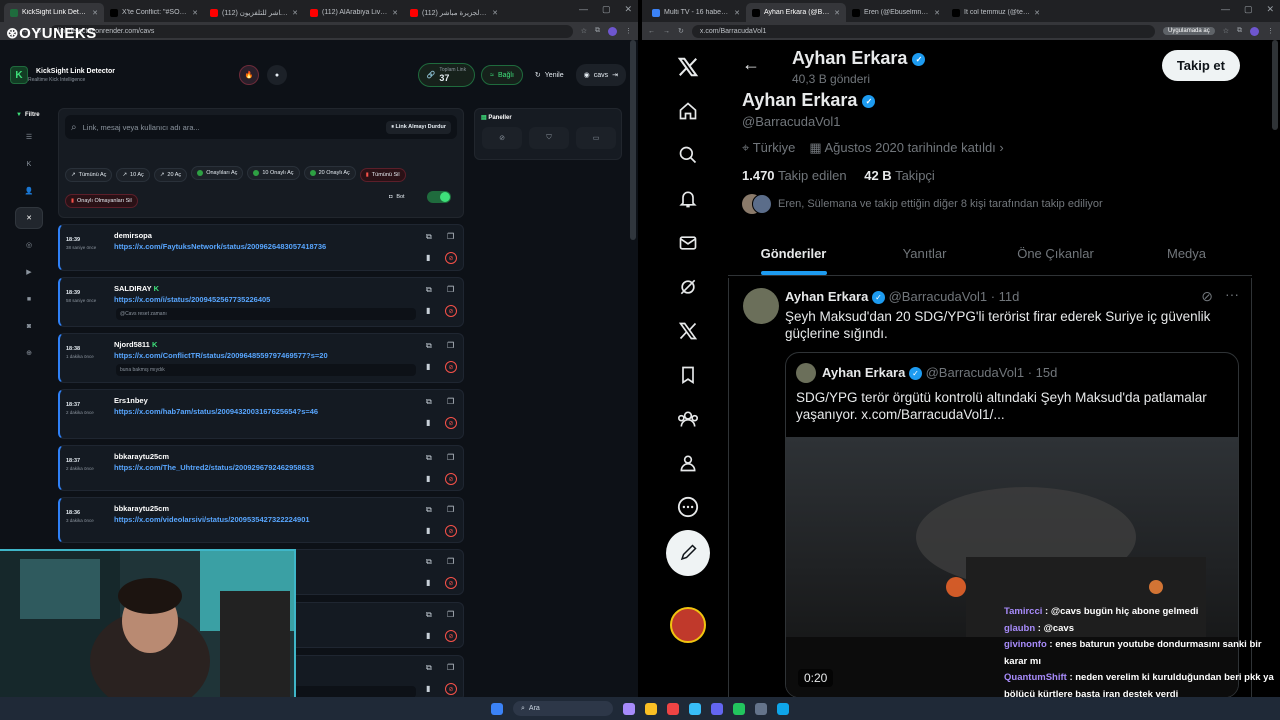 The width and height of the screenshot is (1280, 720). I want to click on stop-links-button: ⏸ Link Almayı Durdur, so click(418, 127).